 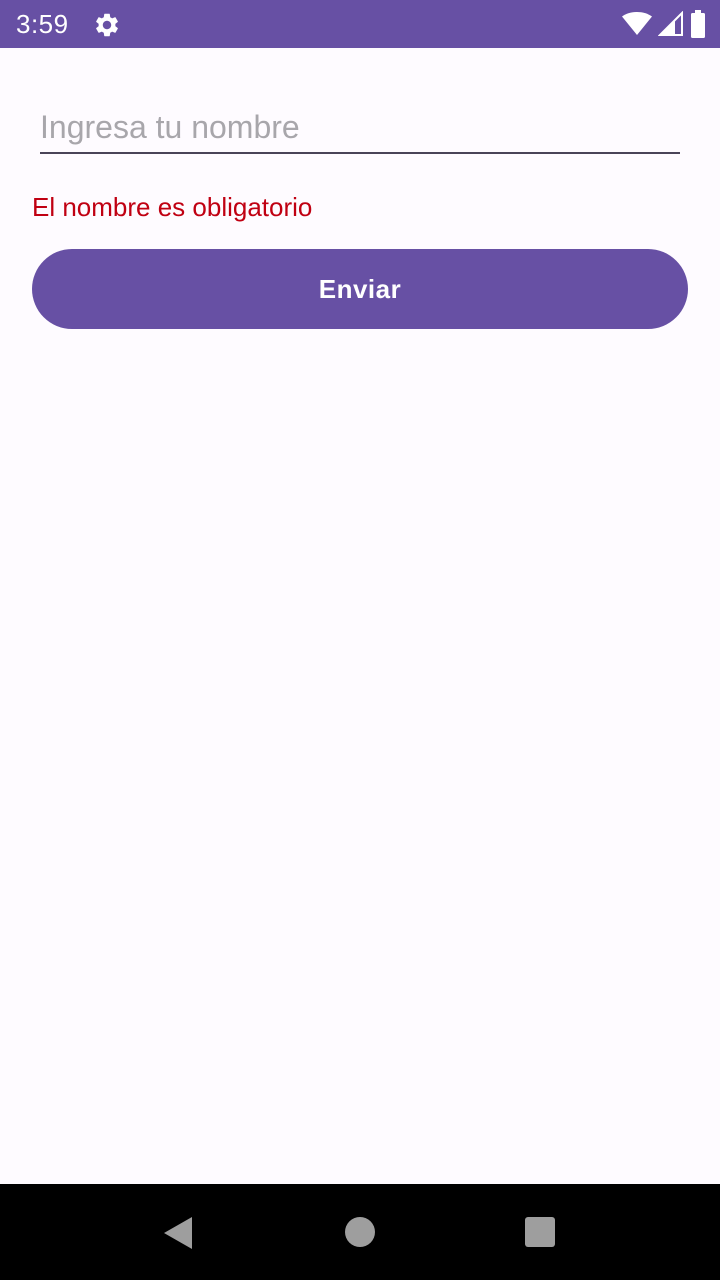 I want to click on status-icons, so click(x=664, y=24).